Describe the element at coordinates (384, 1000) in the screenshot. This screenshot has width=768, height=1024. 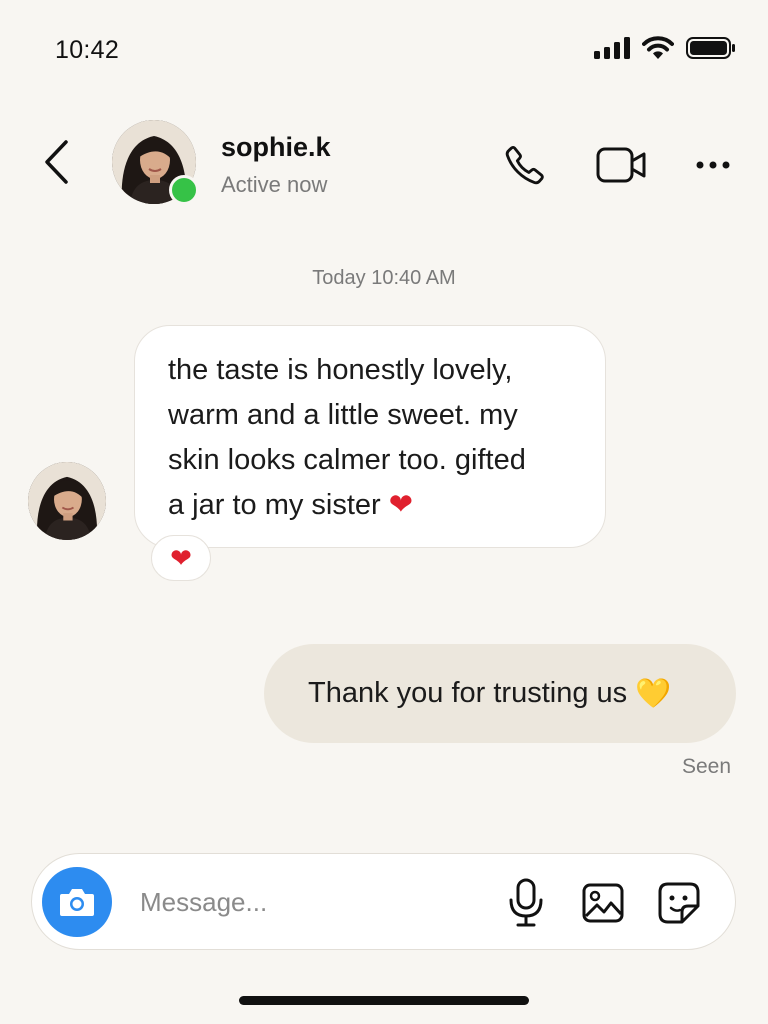
I see `home-indicator` at that location.